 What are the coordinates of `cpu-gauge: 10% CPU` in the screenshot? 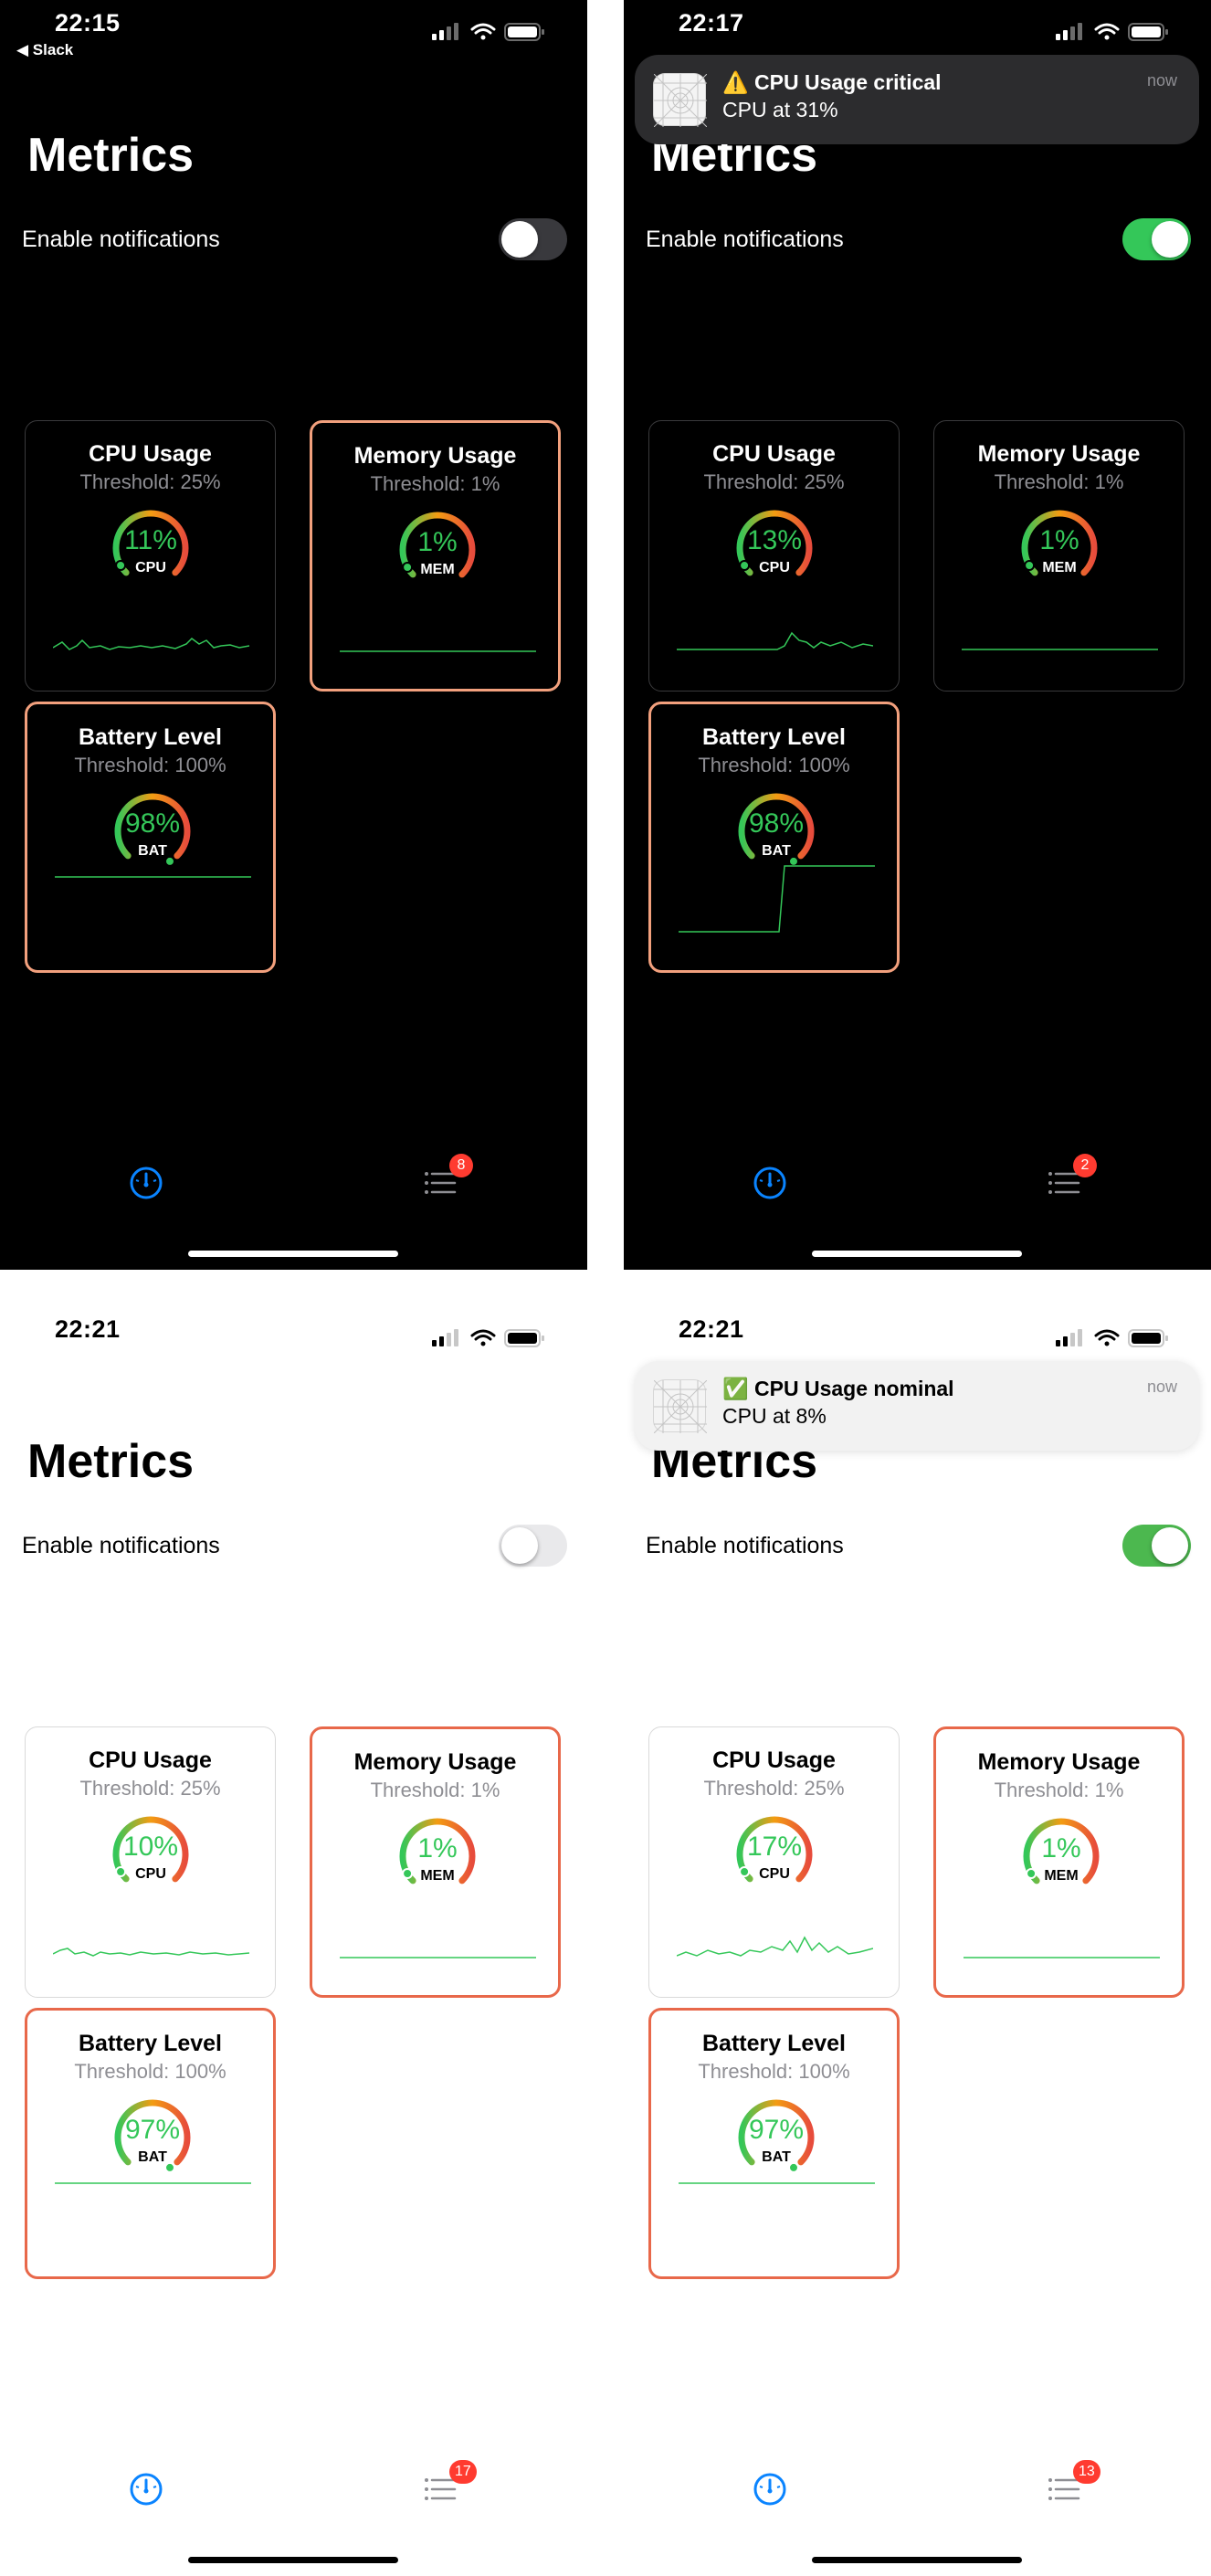 It's located at (150, 1854).